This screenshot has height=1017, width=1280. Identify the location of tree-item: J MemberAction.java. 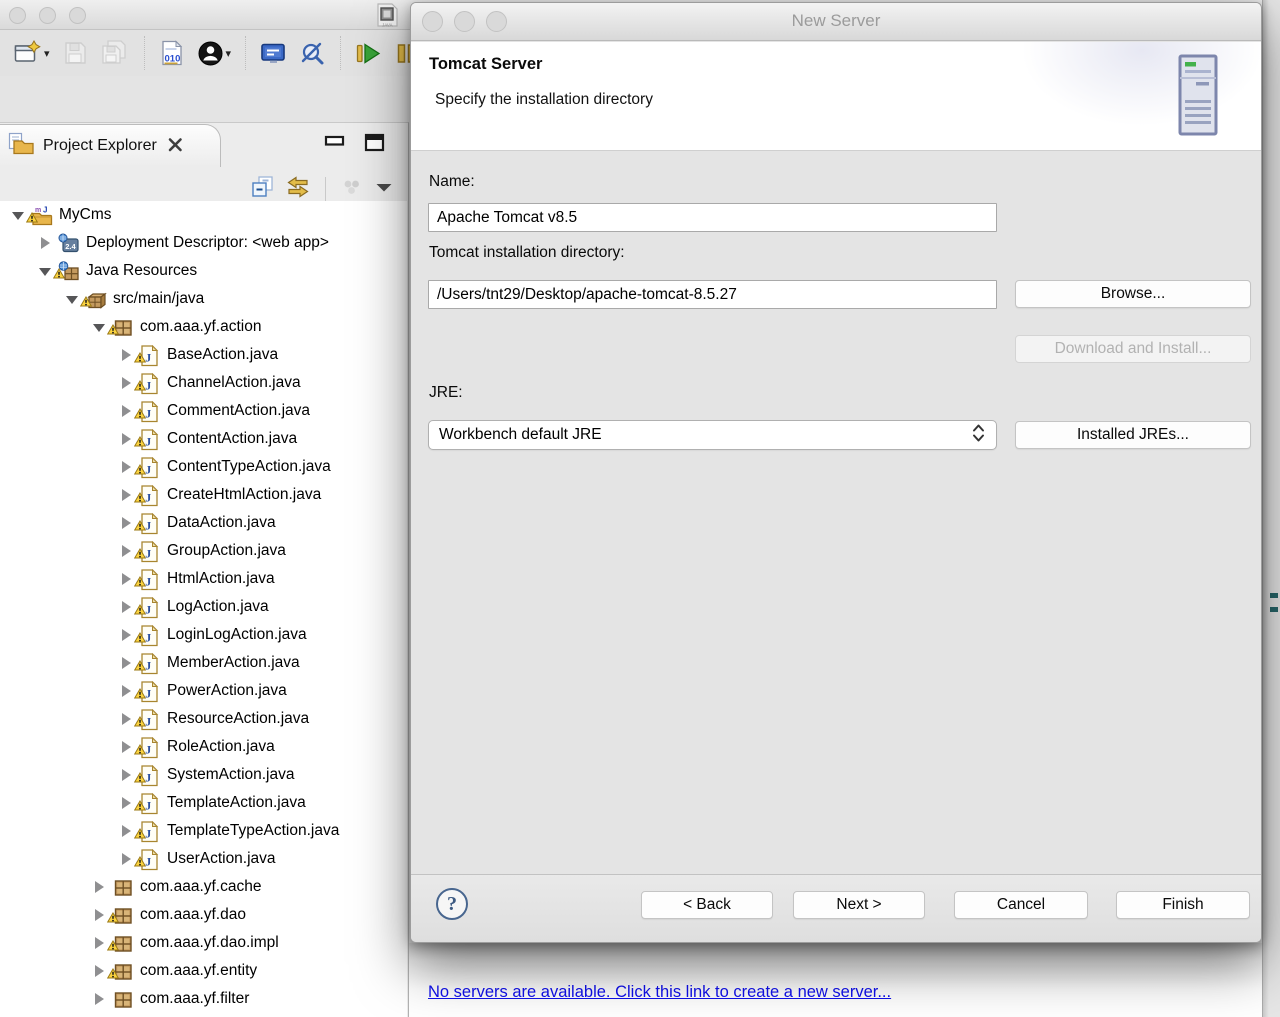
(203, 663).